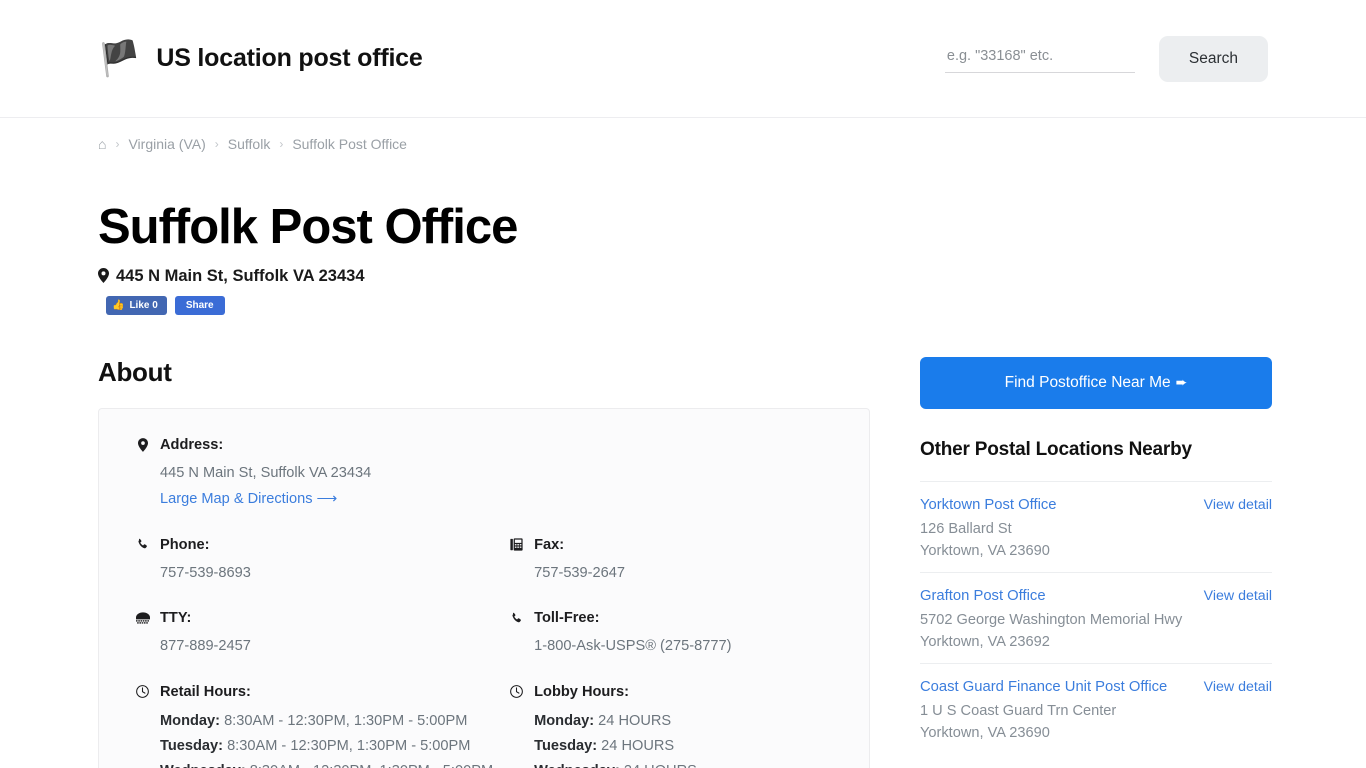 This screenshot has height=768, width=1366. Describe the element at coordinates (166, 144) in the screenshot. I see `breadcrumb-item-state: Virginia (VA)` at that location.